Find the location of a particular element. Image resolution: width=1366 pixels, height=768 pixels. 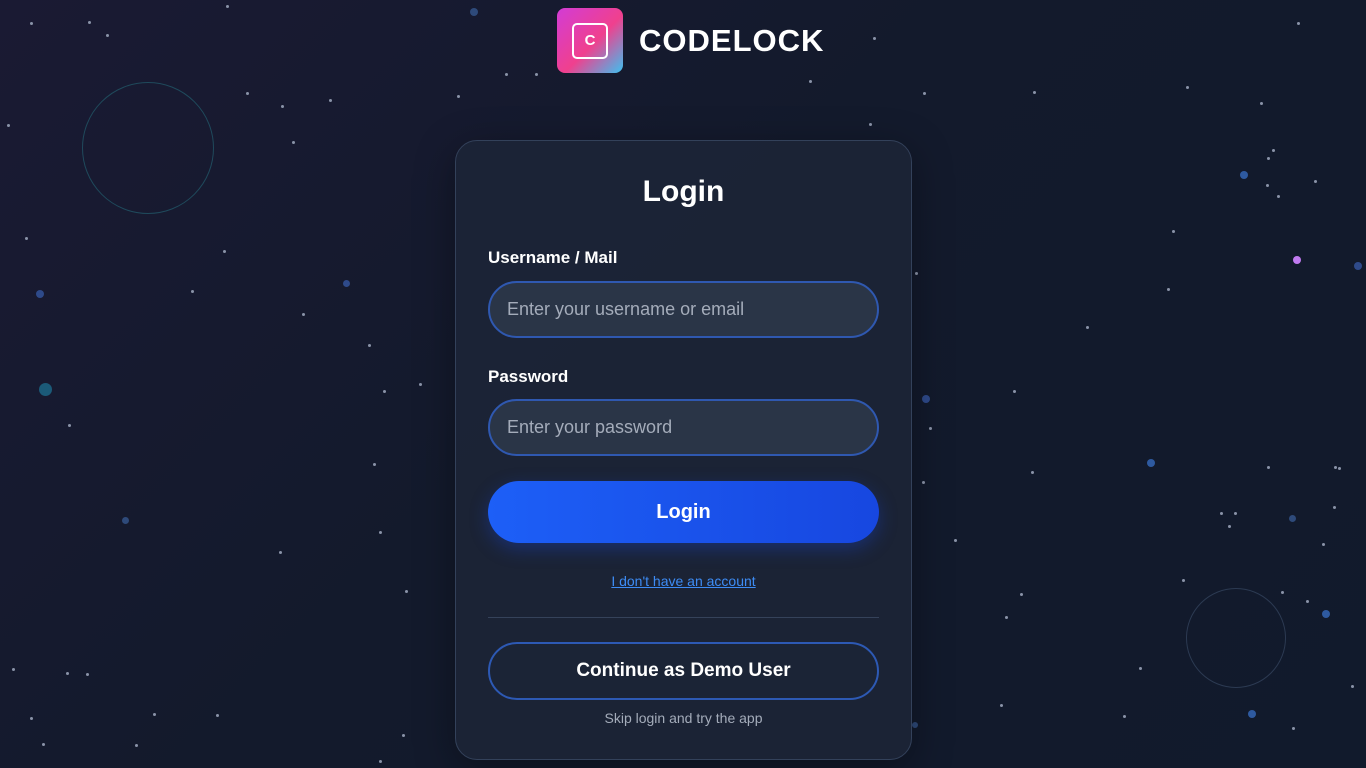

password-label: Password is located at coordinates (528, 376).